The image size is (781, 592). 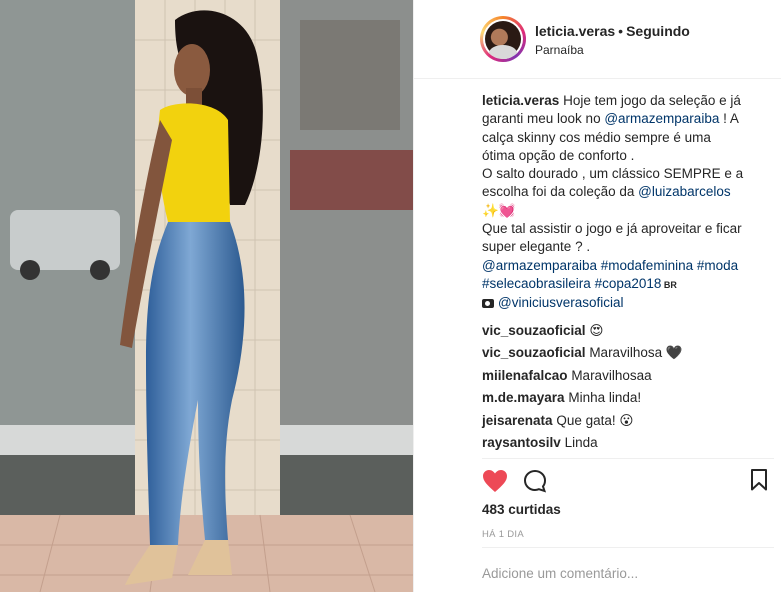 I want to click on mention-link: @viniciusverasoficial, so click(x=561, y=302).